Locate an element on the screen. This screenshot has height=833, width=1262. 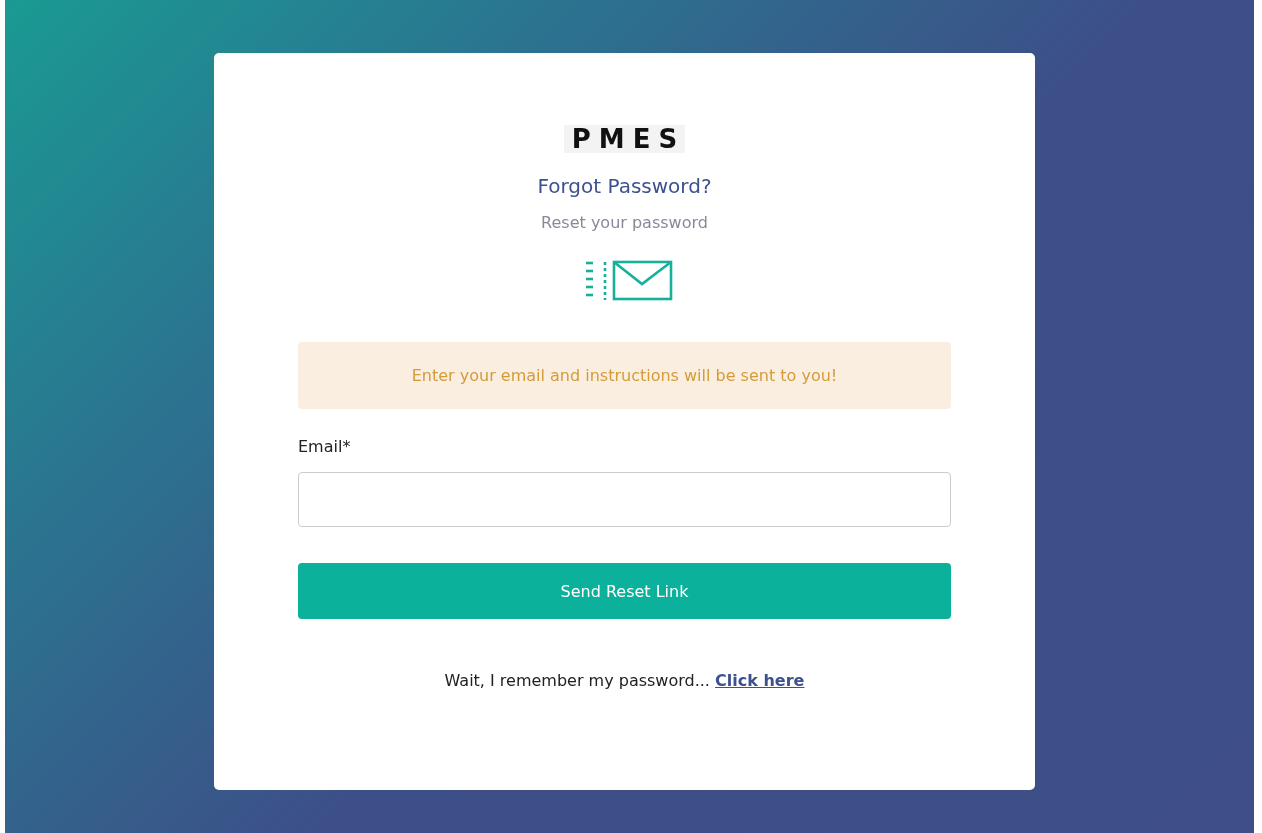
envelope-icon is located at coordinates (628, 281).